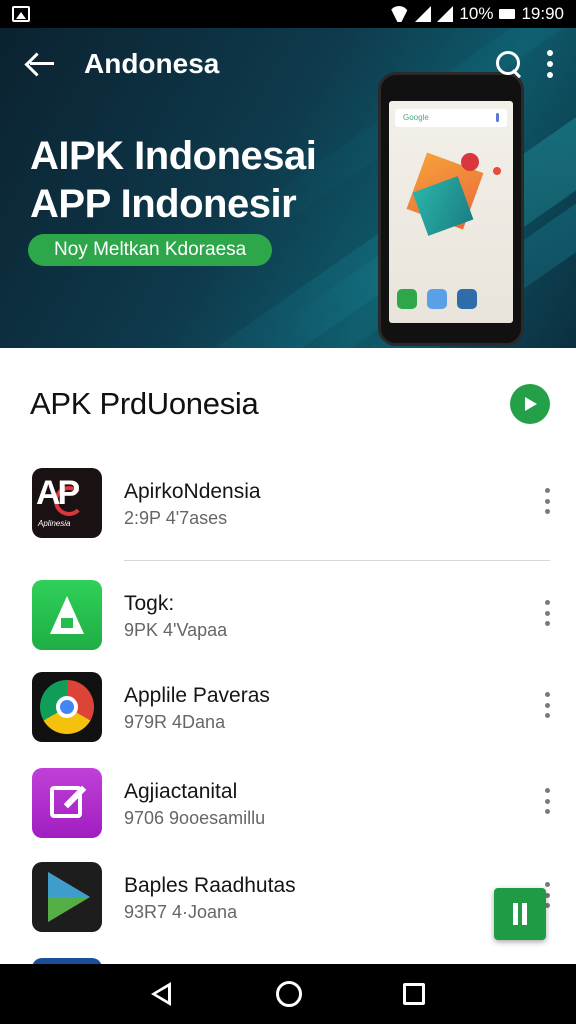 The width and height of the screenshot is (576, 1024). Describe the element at coordinates (67, 503) in the screenshot. I see `apk-logo-icon: AP Aplinesia` at that location.